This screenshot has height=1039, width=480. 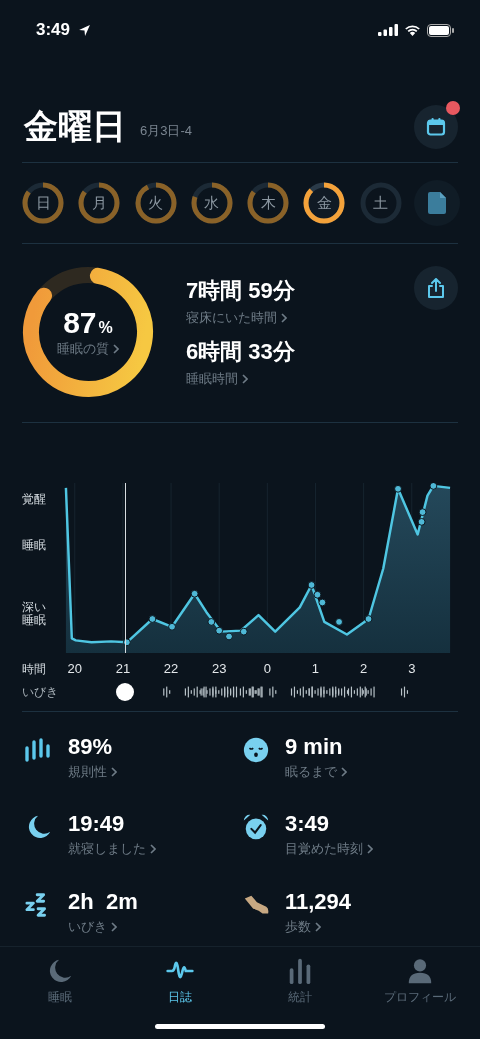 What do you see at coordinates (88, 323) in the screenshot?
I see `sleep-quality-score: 87%` at bounding box center [88, 323].